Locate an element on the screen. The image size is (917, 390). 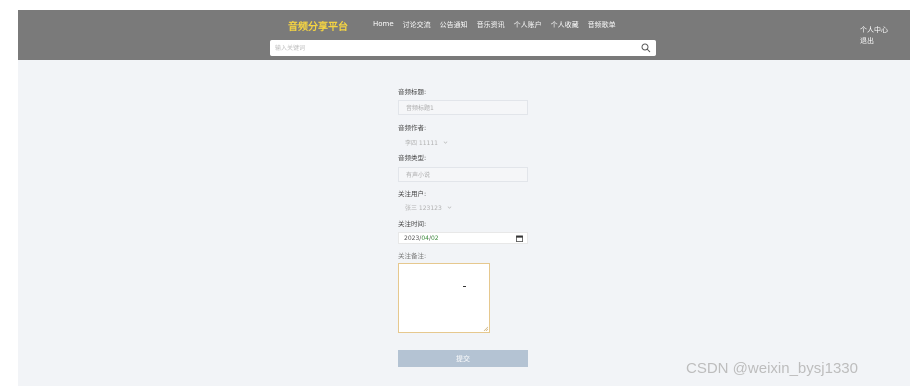
follow-user-select-value: 张三 123123 is located at coordinates (423, 208).